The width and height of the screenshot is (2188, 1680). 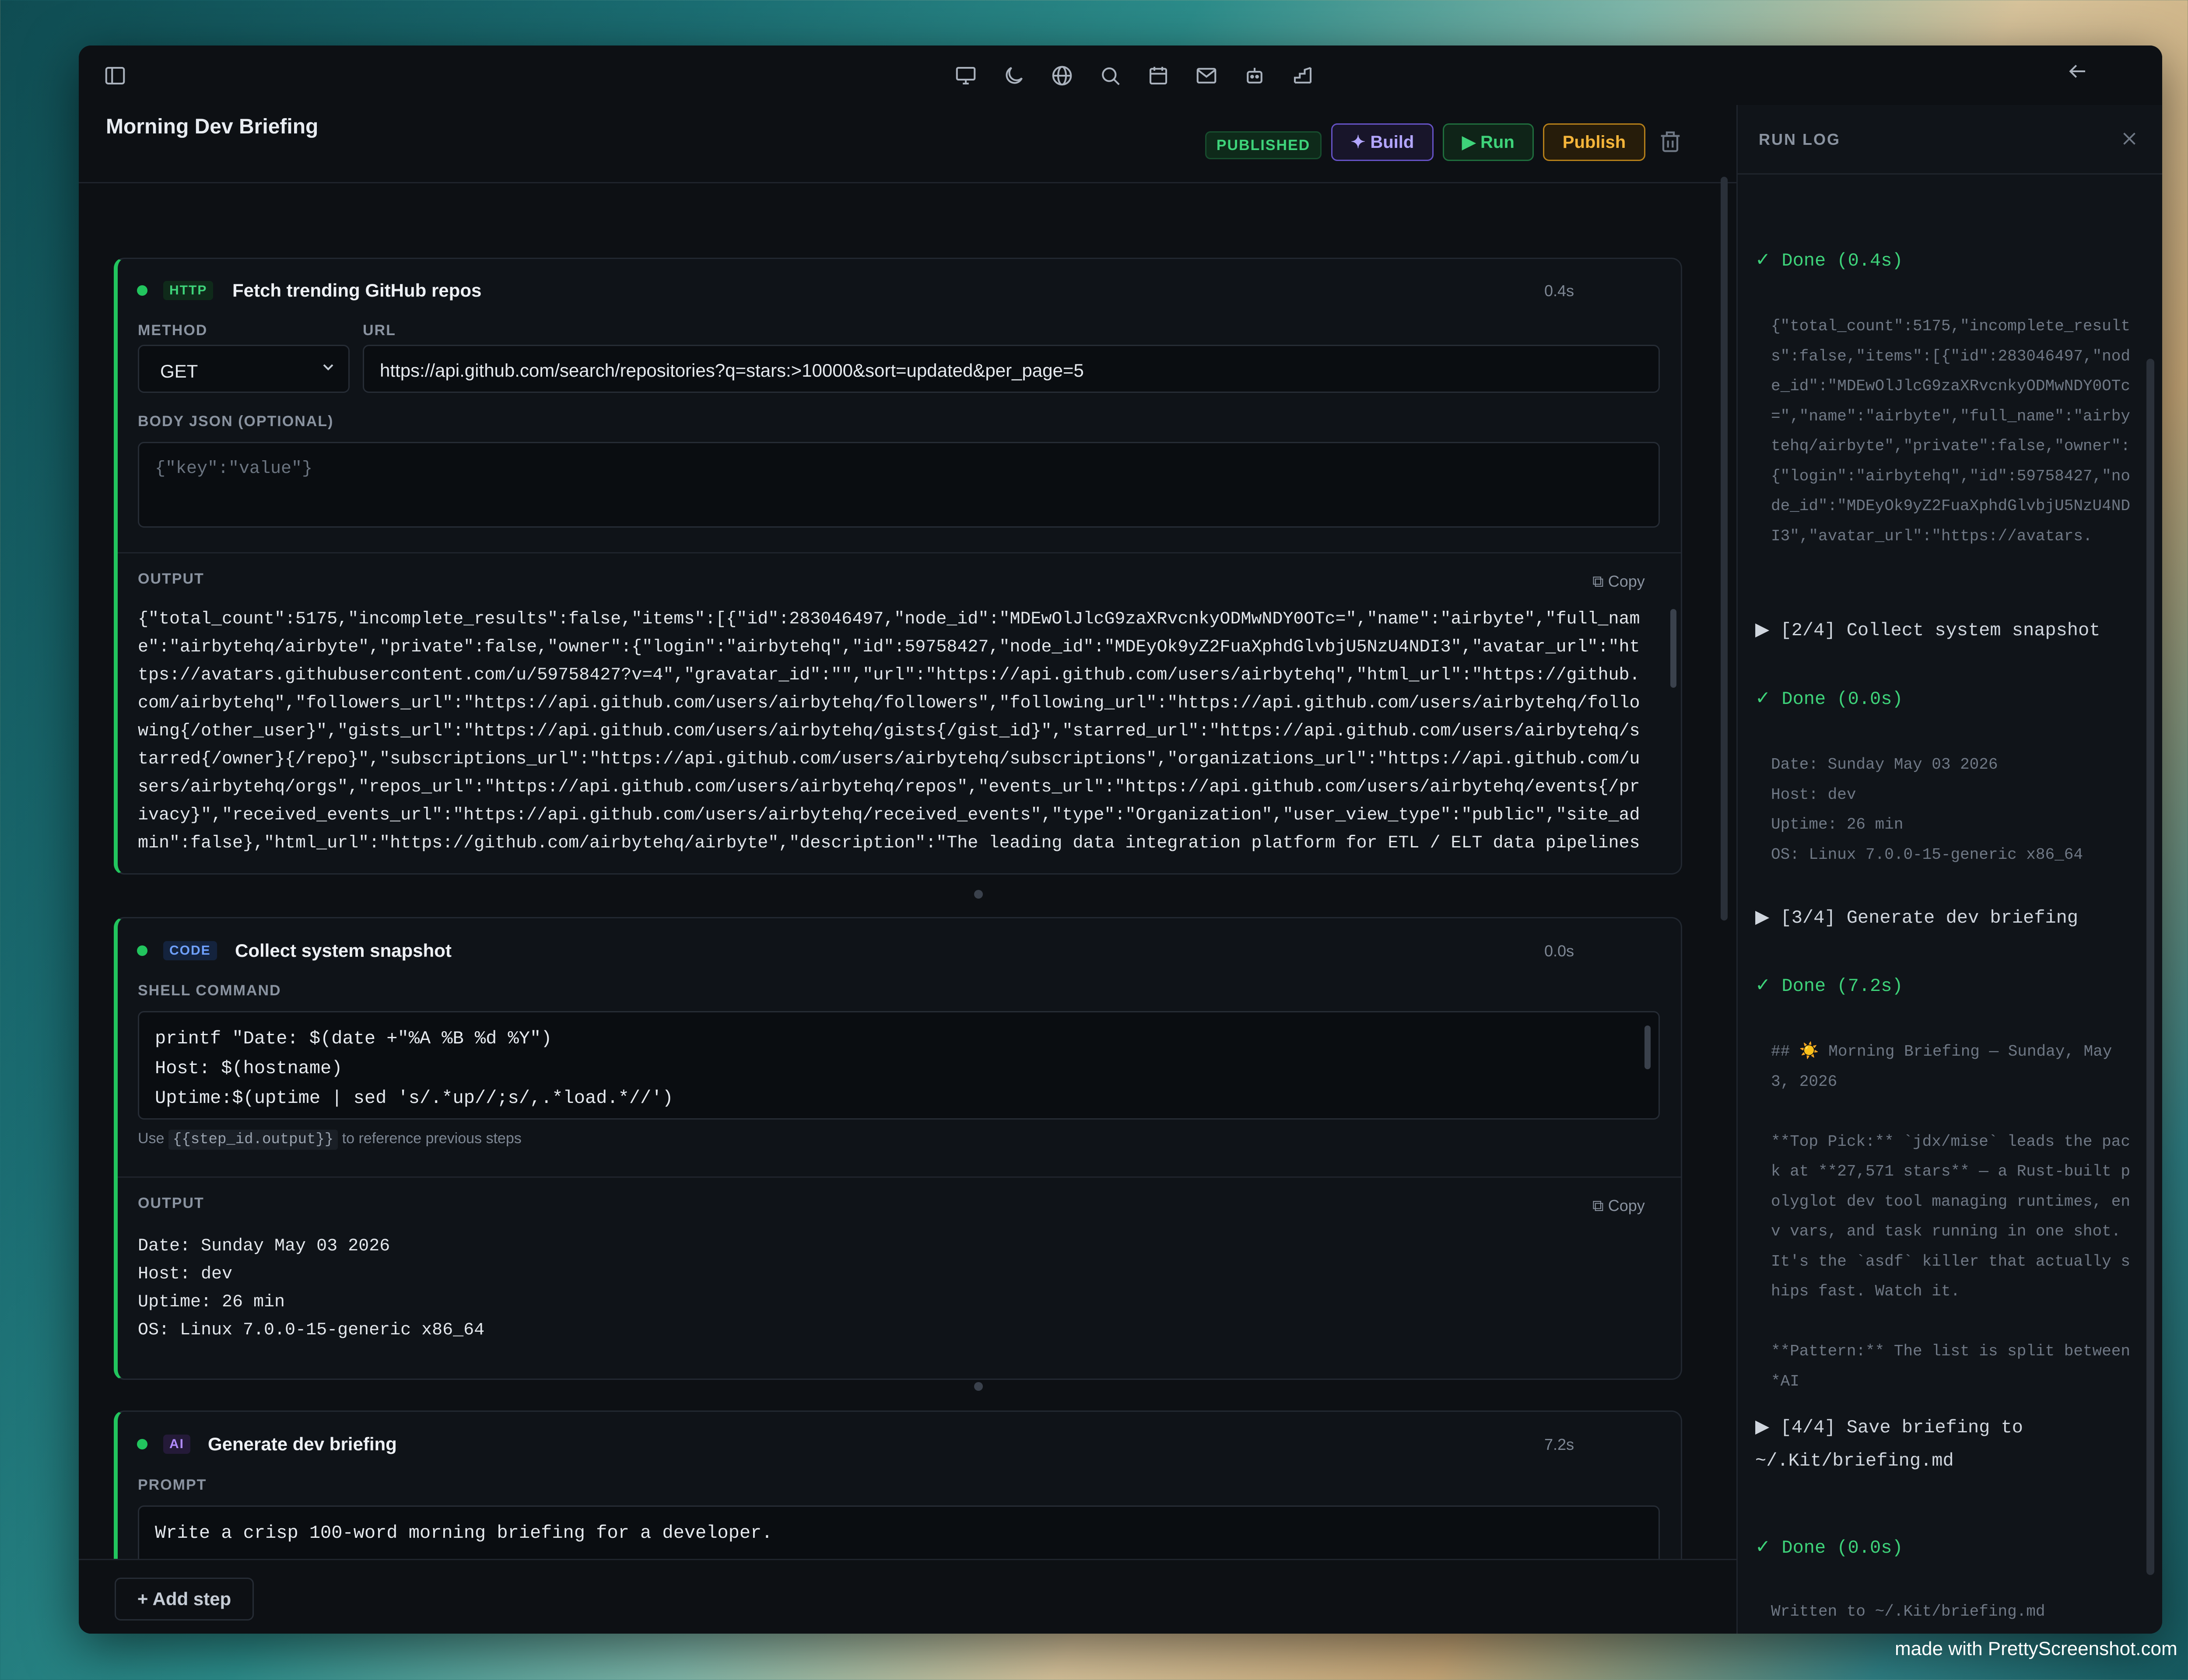 I want to click on editor-footer: + Add step, so click(x=907, y=1596).